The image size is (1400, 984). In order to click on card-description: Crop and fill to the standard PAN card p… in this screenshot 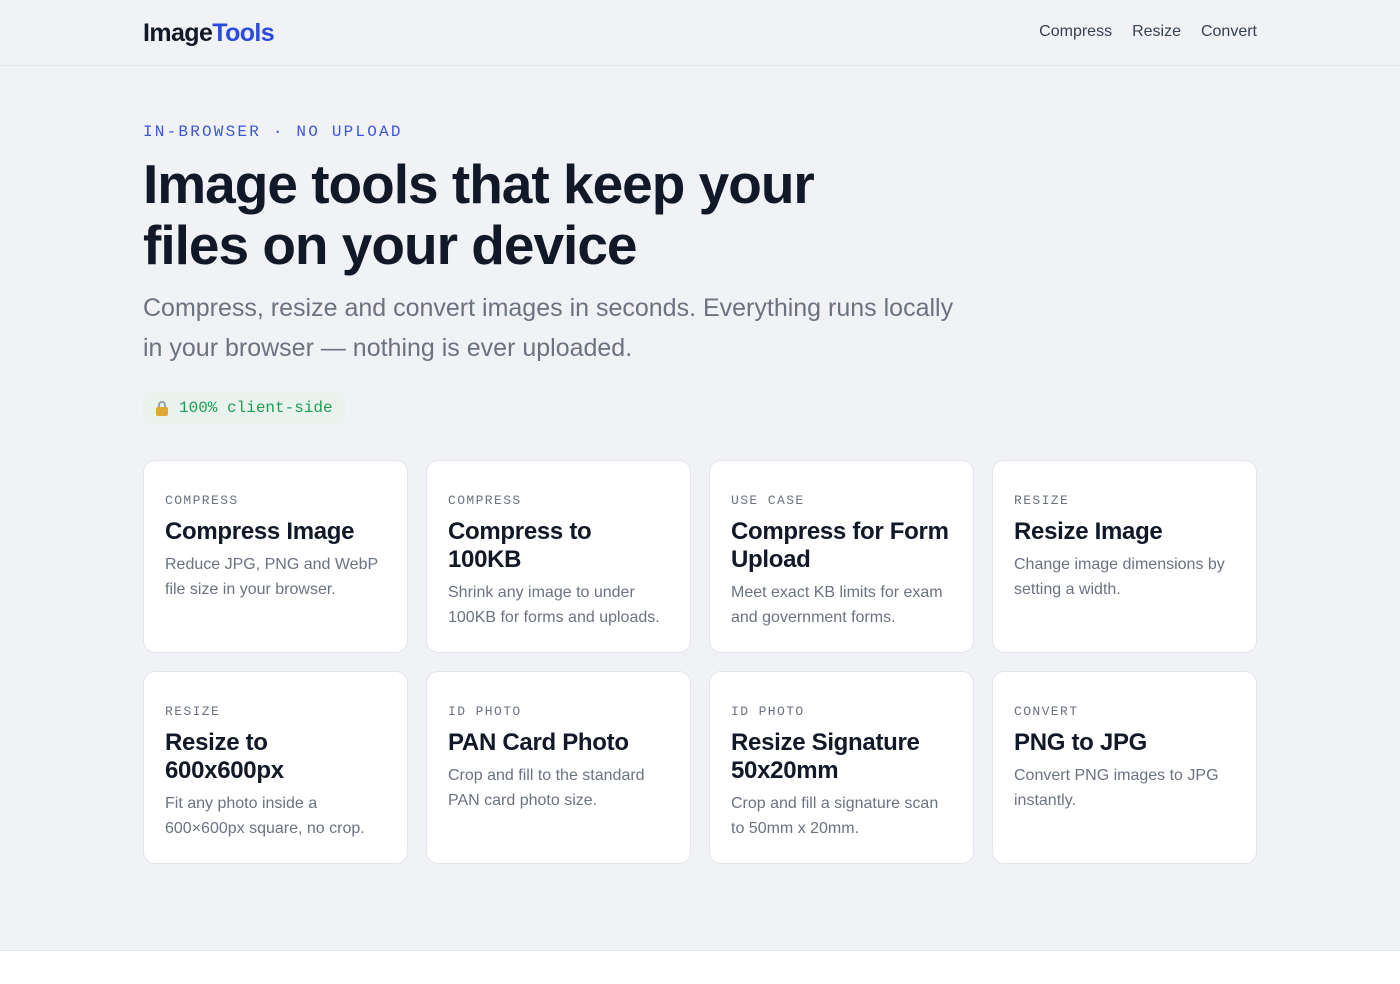, I will do `click(546, 788)`.